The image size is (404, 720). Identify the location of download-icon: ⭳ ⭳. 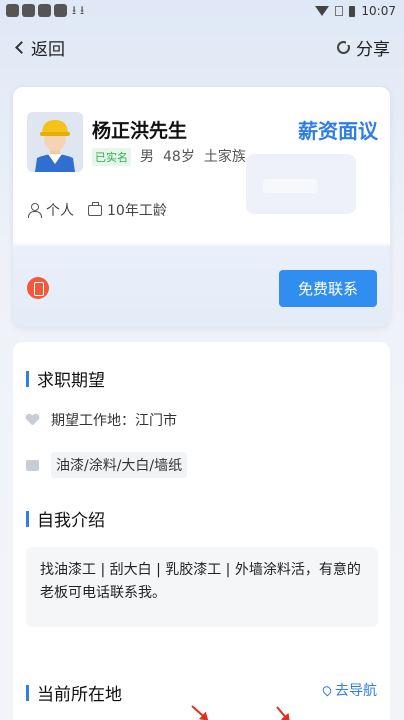
(78, 10).